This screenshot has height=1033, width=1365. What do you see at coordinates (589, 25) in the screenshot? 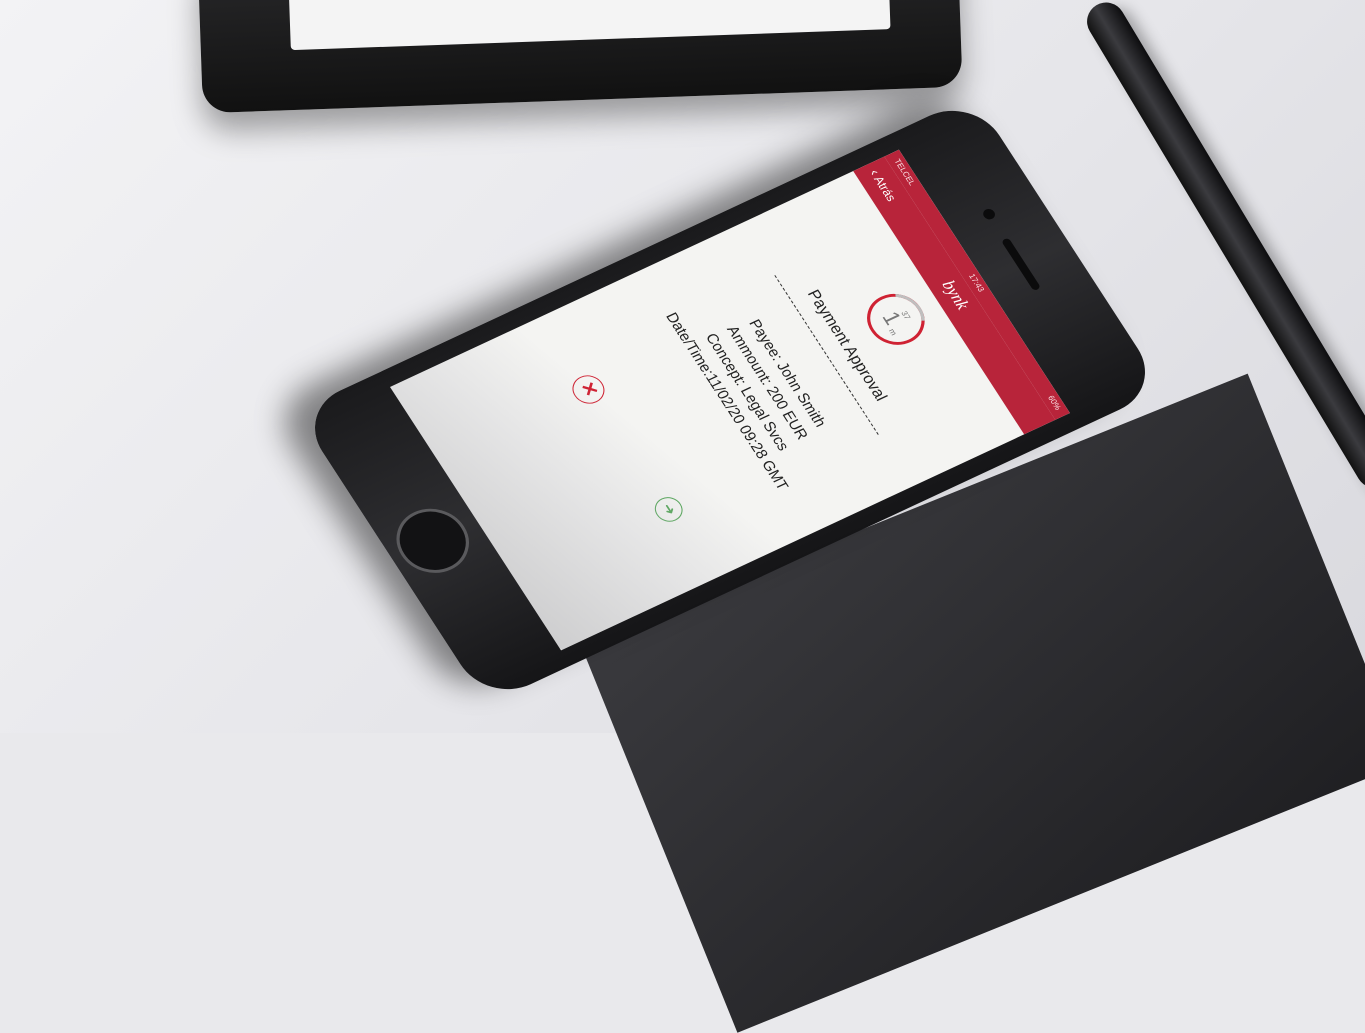
I see `tablet-screen` at bounding box center [589, 25].